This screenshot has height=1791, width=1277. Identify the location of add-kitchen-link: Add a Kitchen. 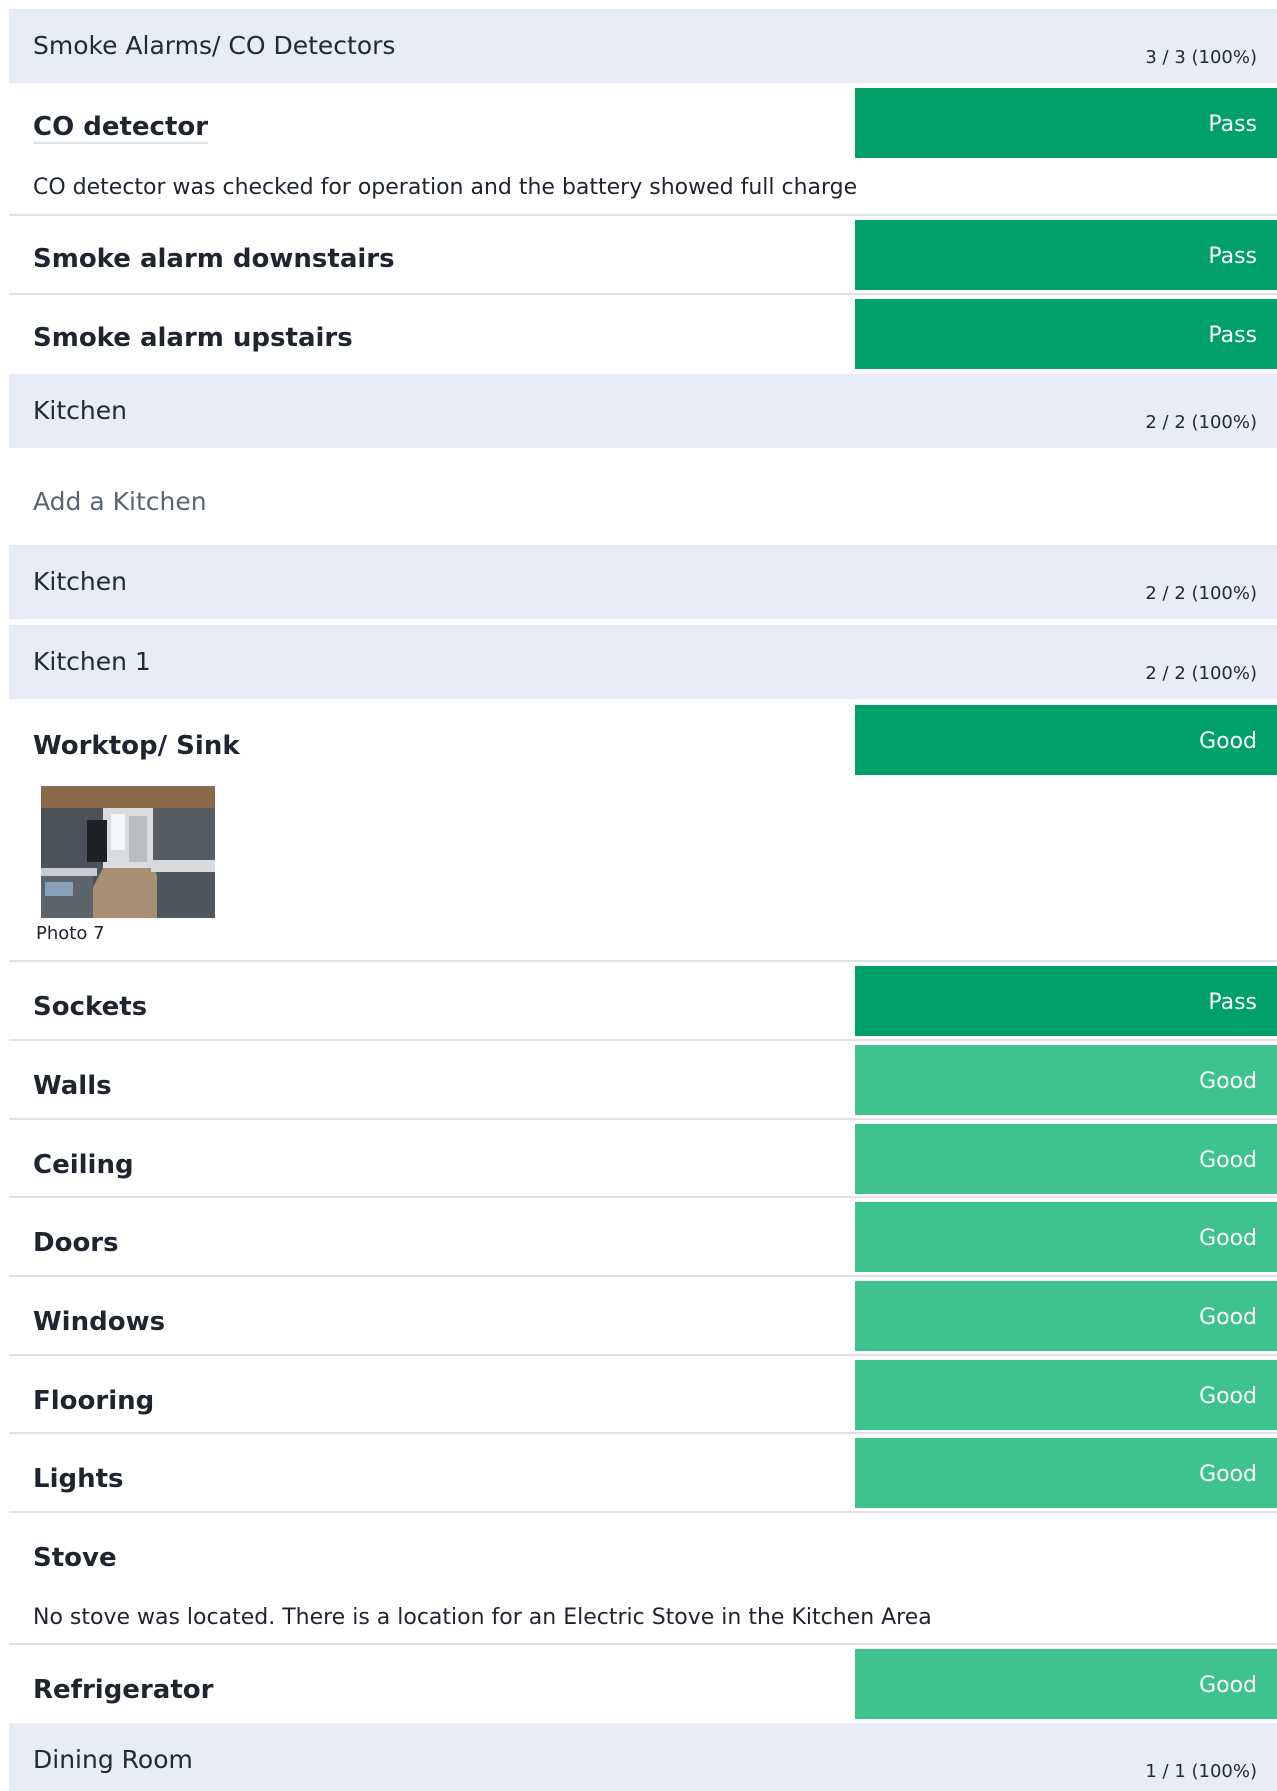
(120, 501).